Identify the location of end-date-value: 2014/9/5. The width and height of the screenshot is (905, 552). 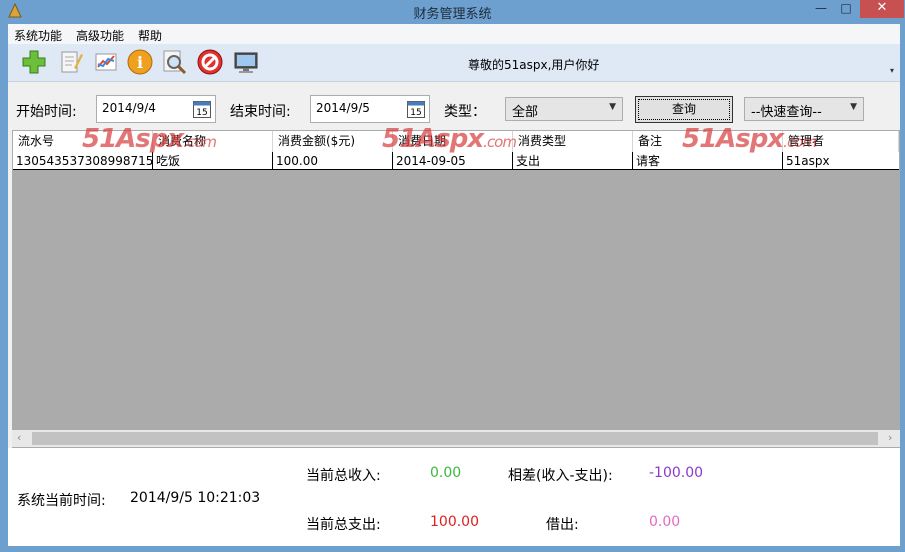
(343, 108).